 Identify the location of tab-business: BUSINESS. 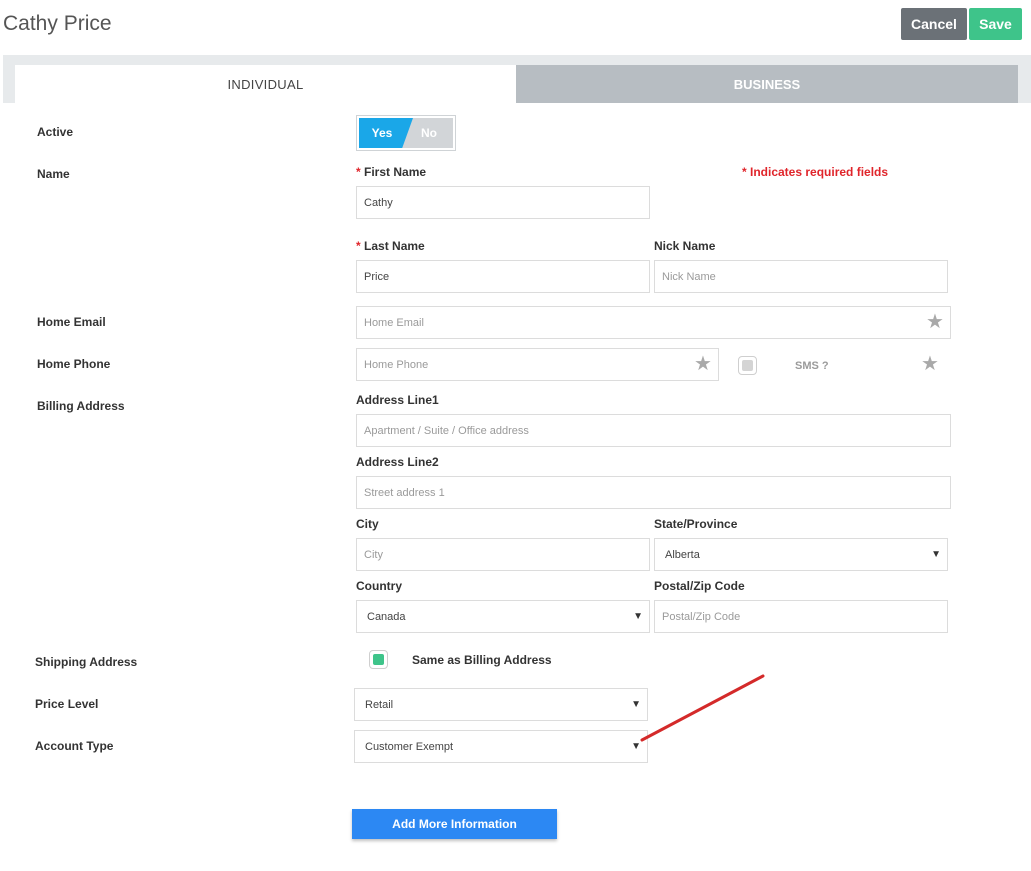
(767, 84).